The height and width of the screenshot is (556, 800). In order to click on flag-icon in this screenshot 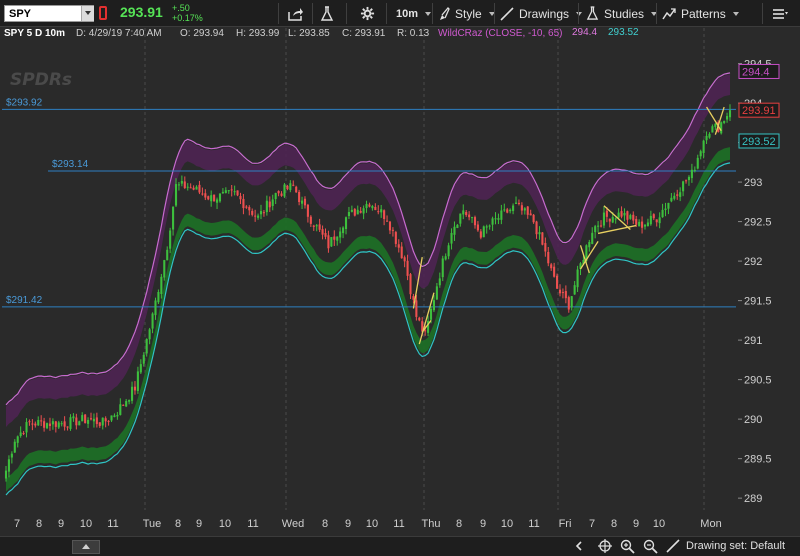, I will do `click(103, 13)`.